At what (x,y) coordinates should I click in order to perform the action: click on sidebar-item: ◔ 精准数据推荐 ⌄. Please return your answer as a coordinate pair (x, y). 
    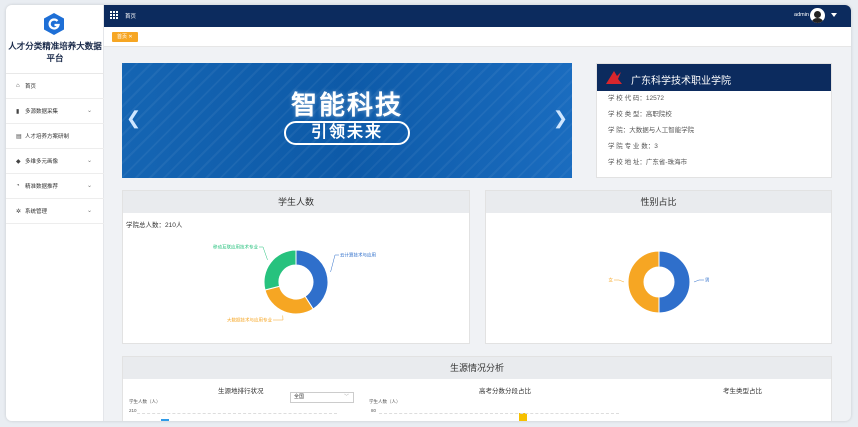
    Looking at the image, I should click on (55, 186).